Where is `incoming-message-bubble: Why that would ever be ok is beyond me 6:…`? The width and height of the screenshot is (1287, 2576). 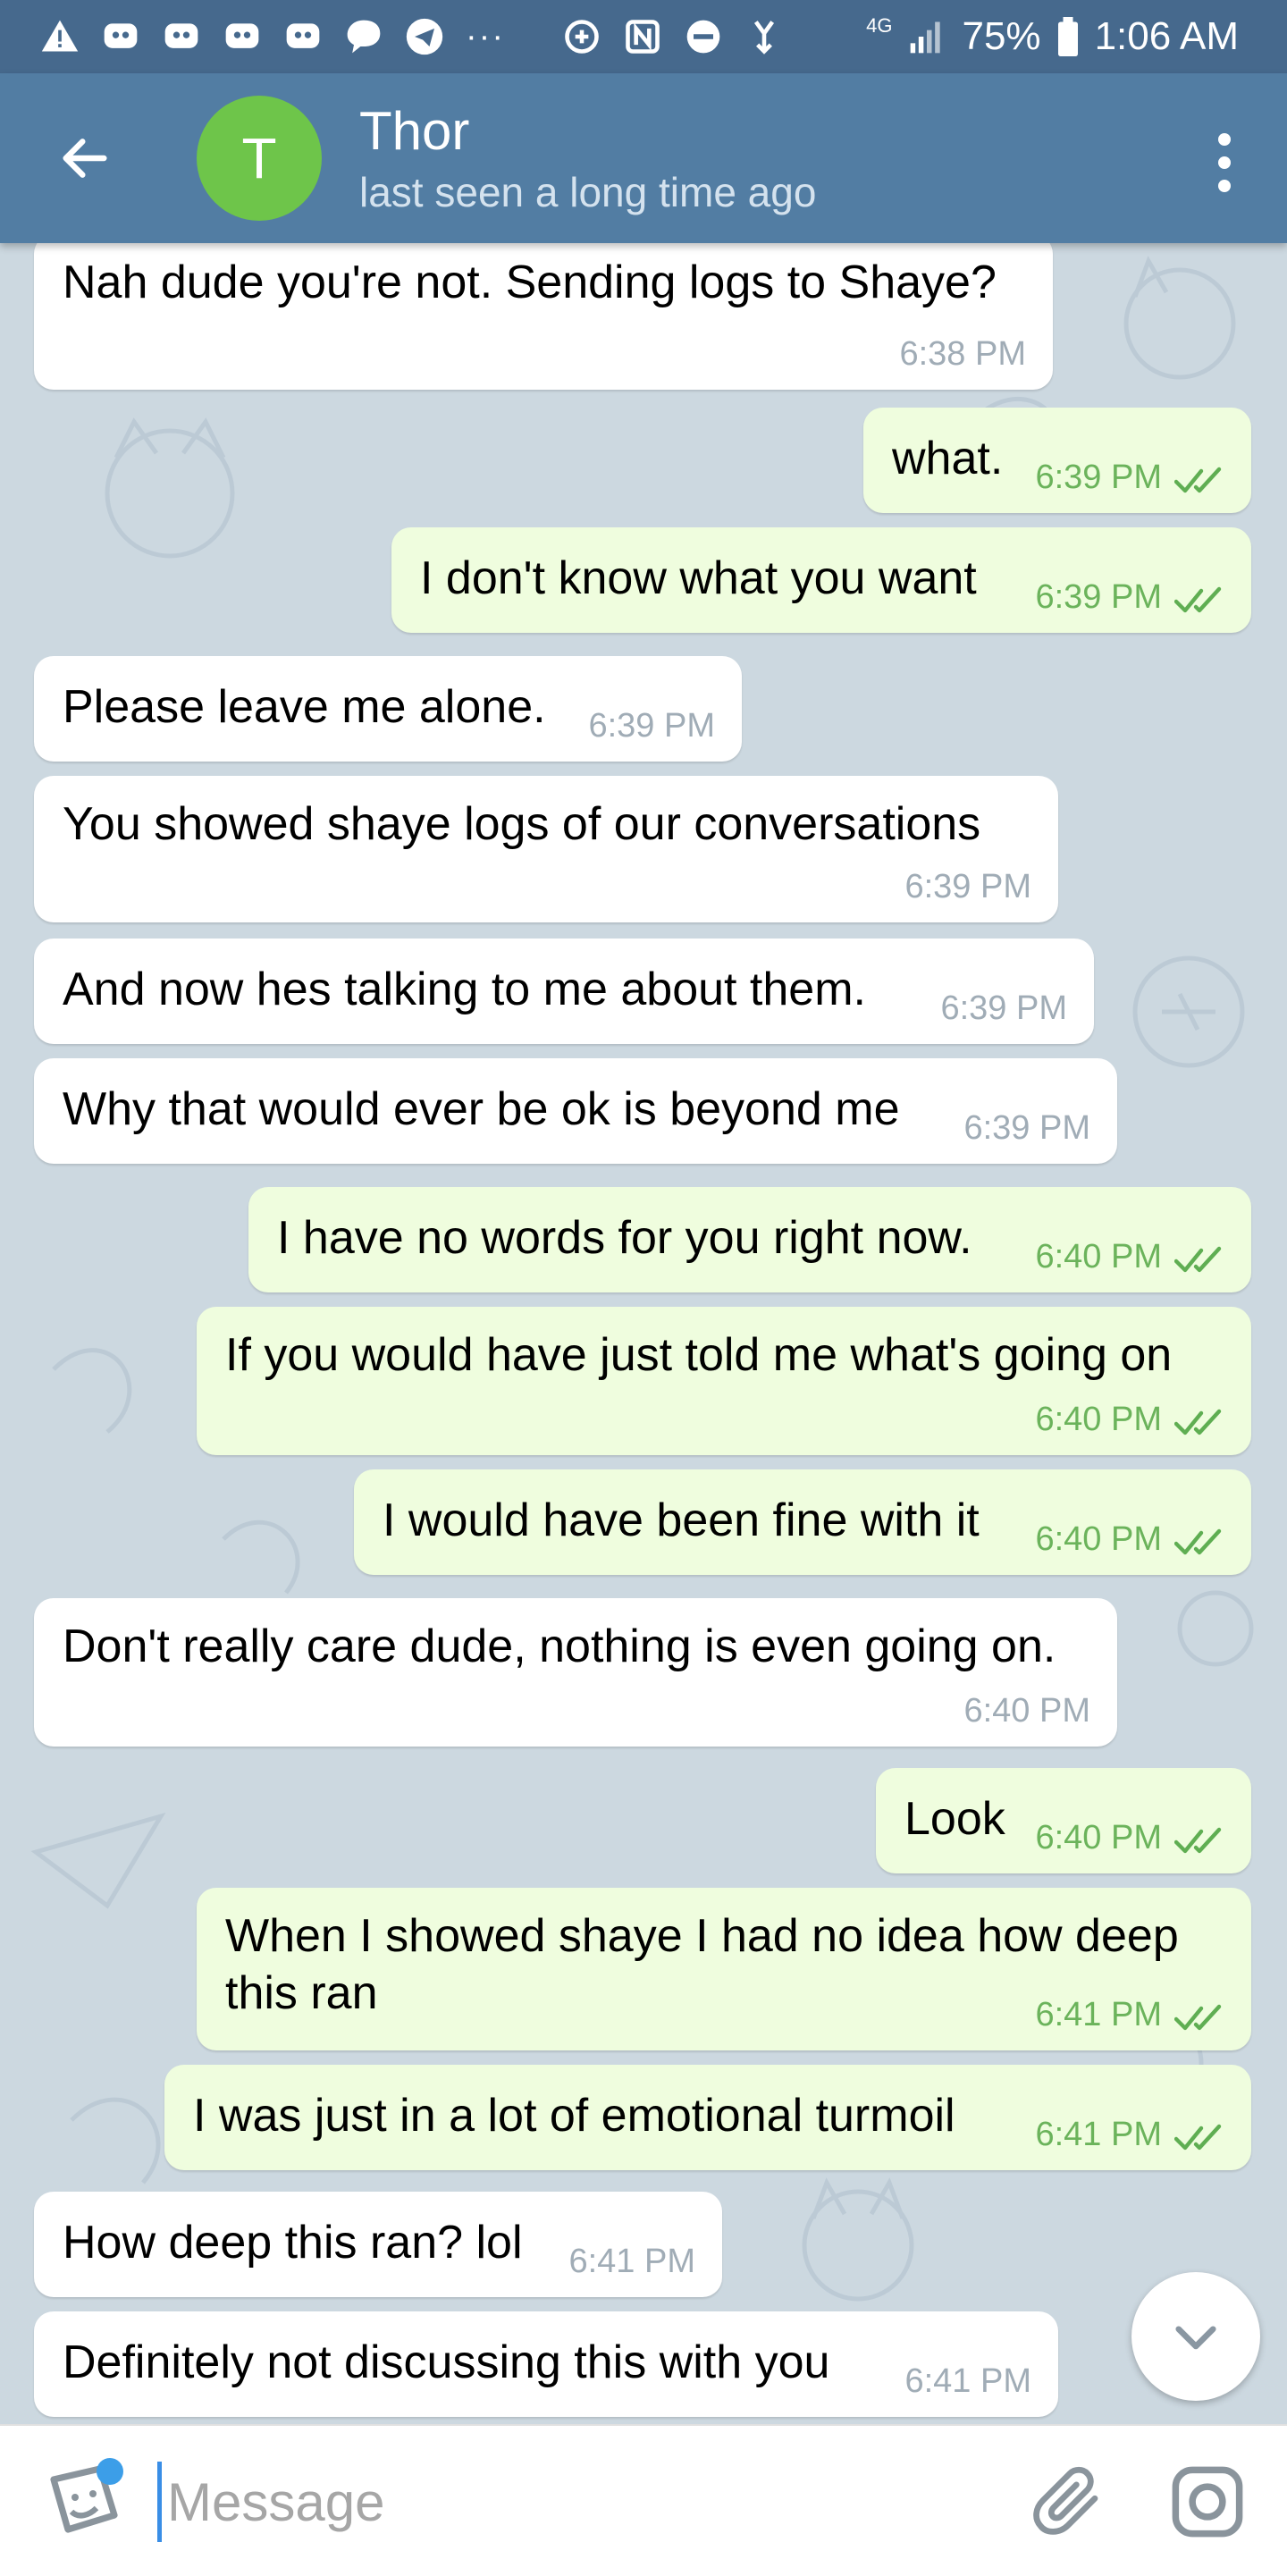
incoming-message-bubble: Why that would ever be ok is beyond me 6:… is located at coordinates (576, 1111).